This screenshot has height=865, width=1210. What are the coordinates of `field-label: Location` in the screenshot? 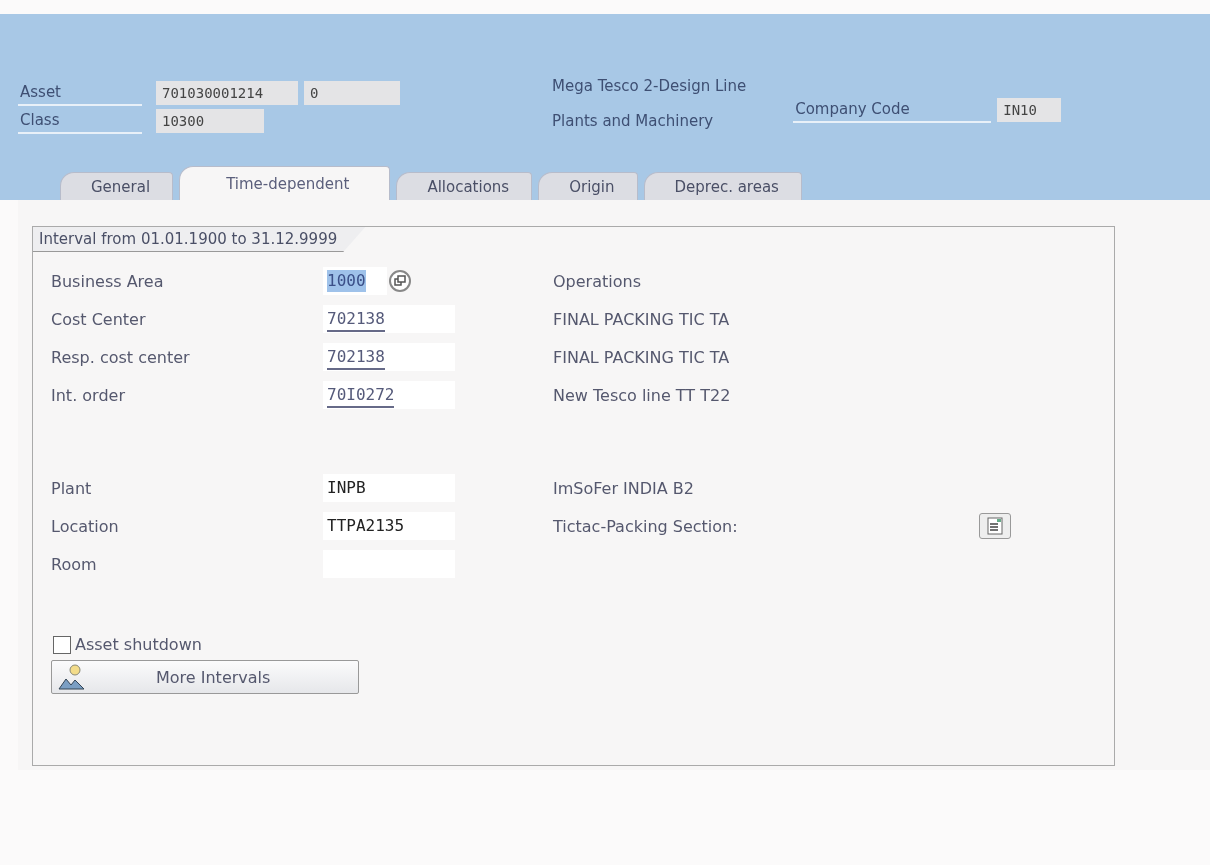 It's located at (85, 526).